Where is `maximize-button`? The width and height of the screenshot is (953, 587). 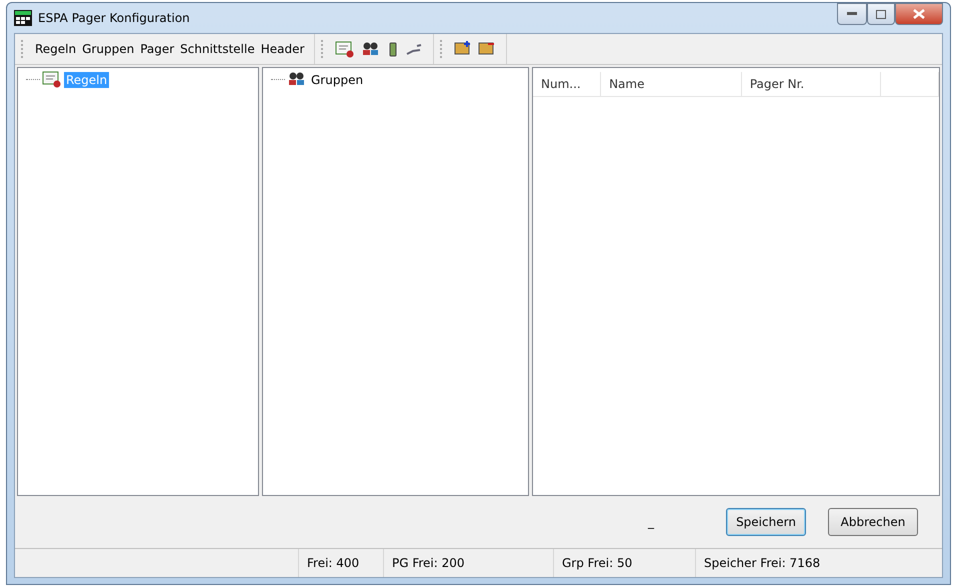 maximize-button is located at coordinates (881, 14).